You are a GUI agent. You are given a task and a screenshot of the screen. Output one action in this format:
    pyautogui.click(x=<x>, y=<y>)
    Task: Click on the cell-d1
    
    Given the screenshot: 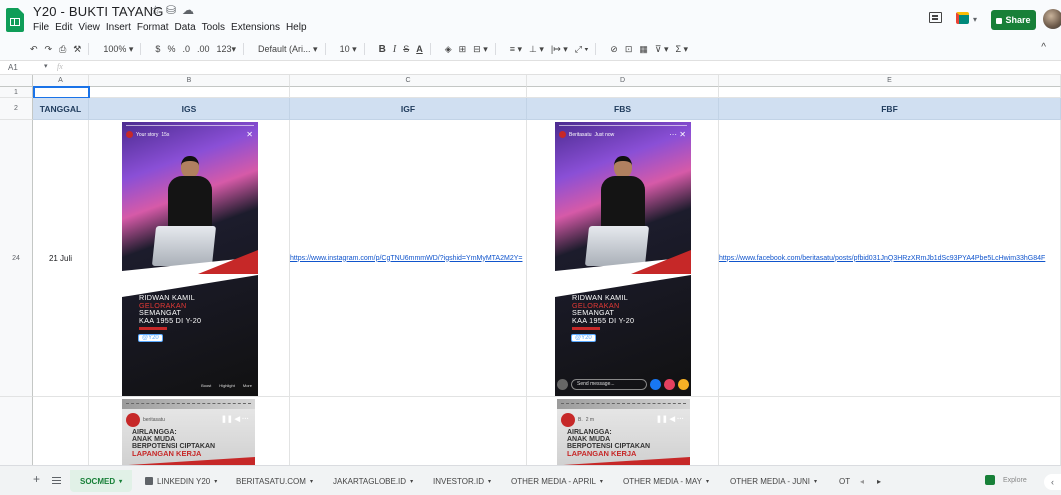 What is the action you would take?
    pyautogui.click(x=623, y=92)
    